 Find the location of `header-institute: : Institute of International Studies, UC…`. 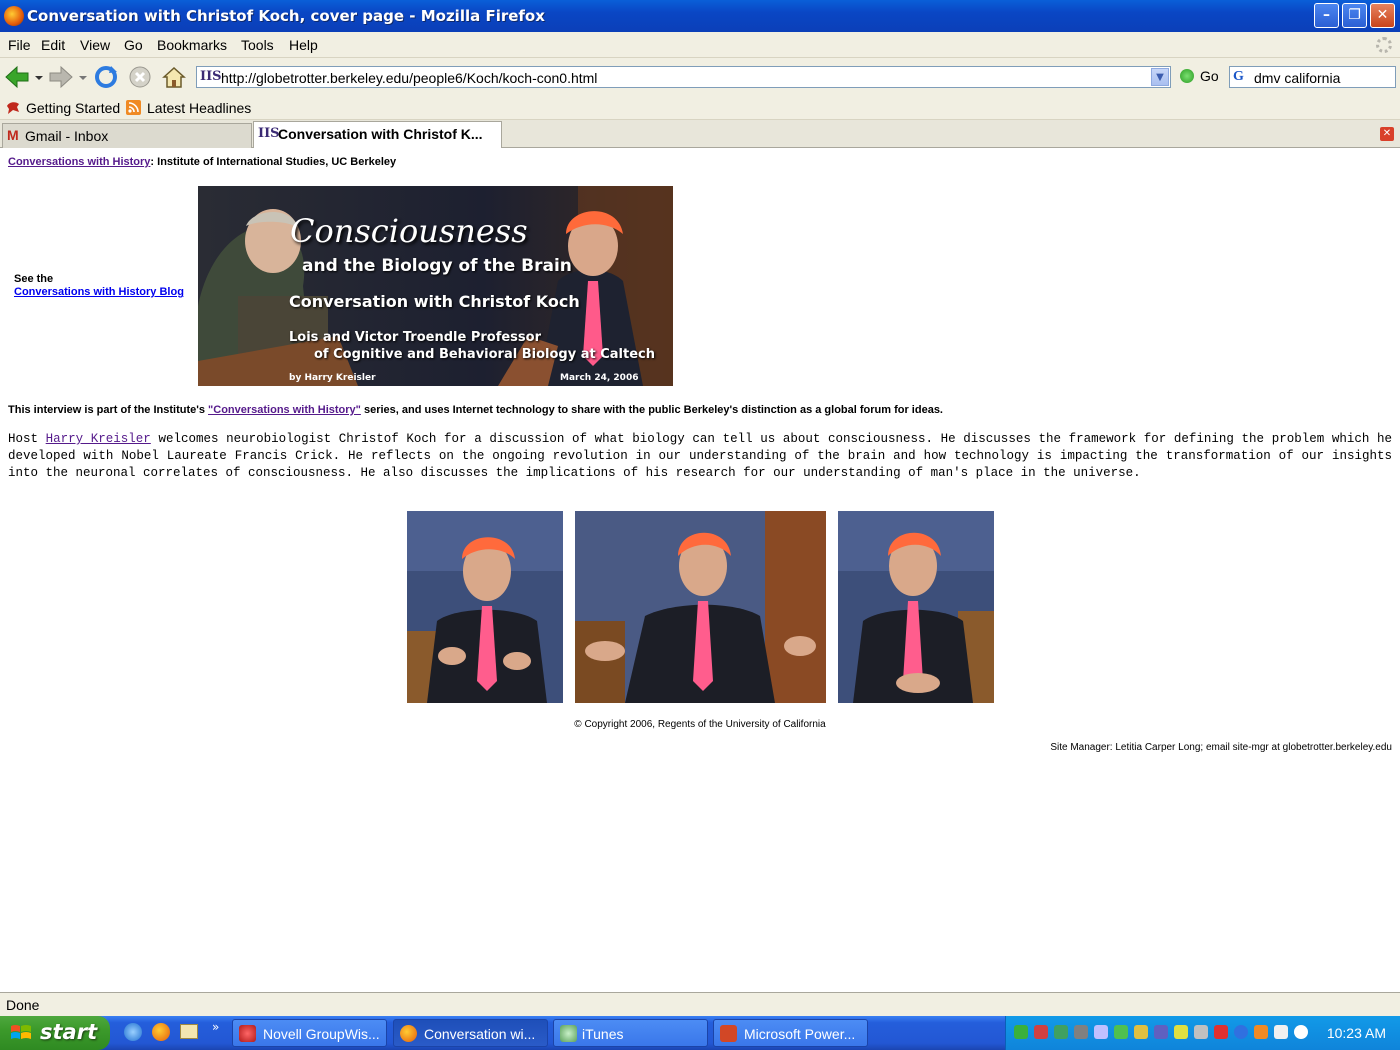

header-institute: : Institute of International Studies, UC… is located at coordinates (273, 162).